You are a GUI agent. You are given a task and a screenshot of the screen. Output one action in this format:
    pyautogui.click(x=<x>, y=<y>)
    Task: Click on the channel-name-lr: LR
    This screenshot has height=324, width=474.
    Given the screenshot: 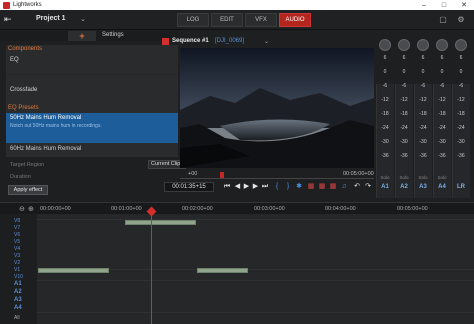 What is the action you would take?
    pyautogui.click(x=461, y=187)
    